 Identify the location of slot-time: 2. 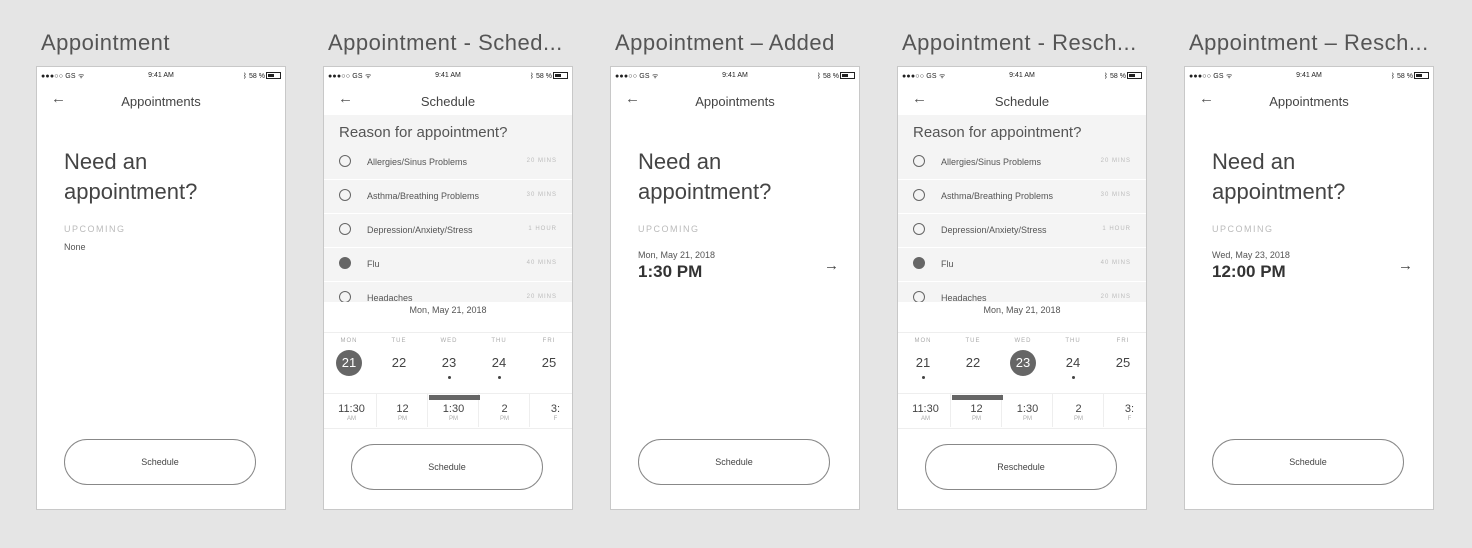
(1078, 409).